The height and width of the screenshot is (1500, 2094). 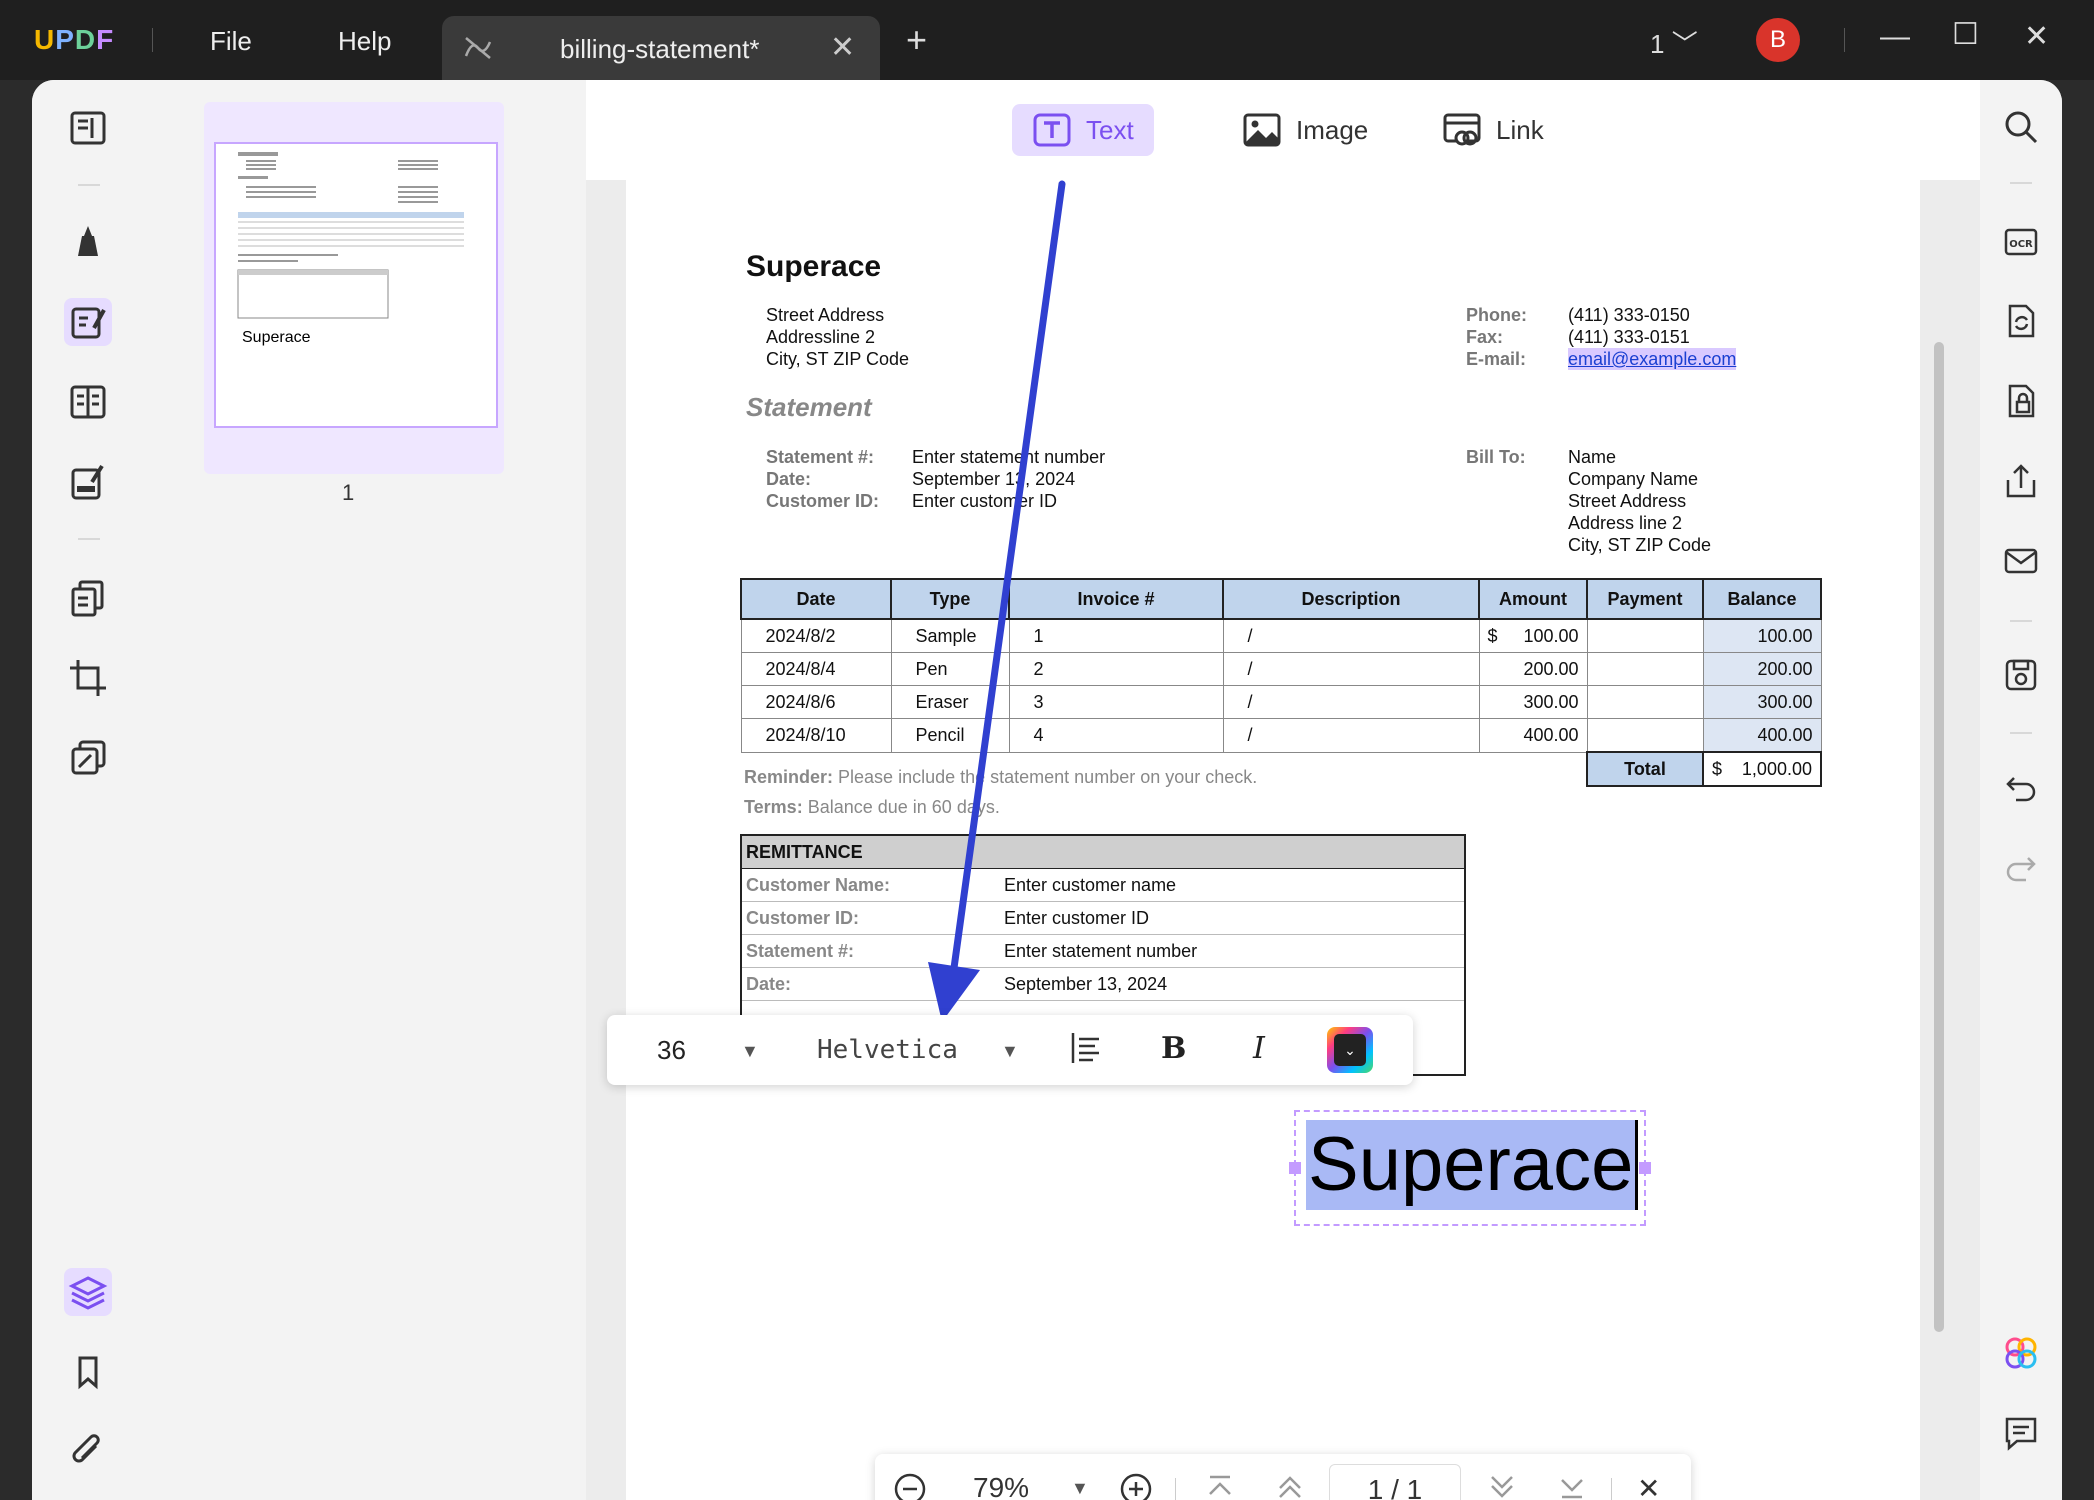 What do you see at coordinates (88, 128) in the screenshot?
I see `reader-icon` at bounding box center [88, 128].